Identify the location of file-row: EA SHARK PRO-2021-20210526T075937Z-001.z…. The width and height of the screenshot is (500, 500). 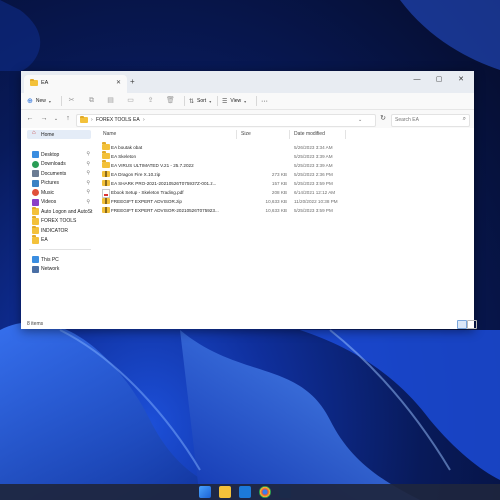
(284, 183).